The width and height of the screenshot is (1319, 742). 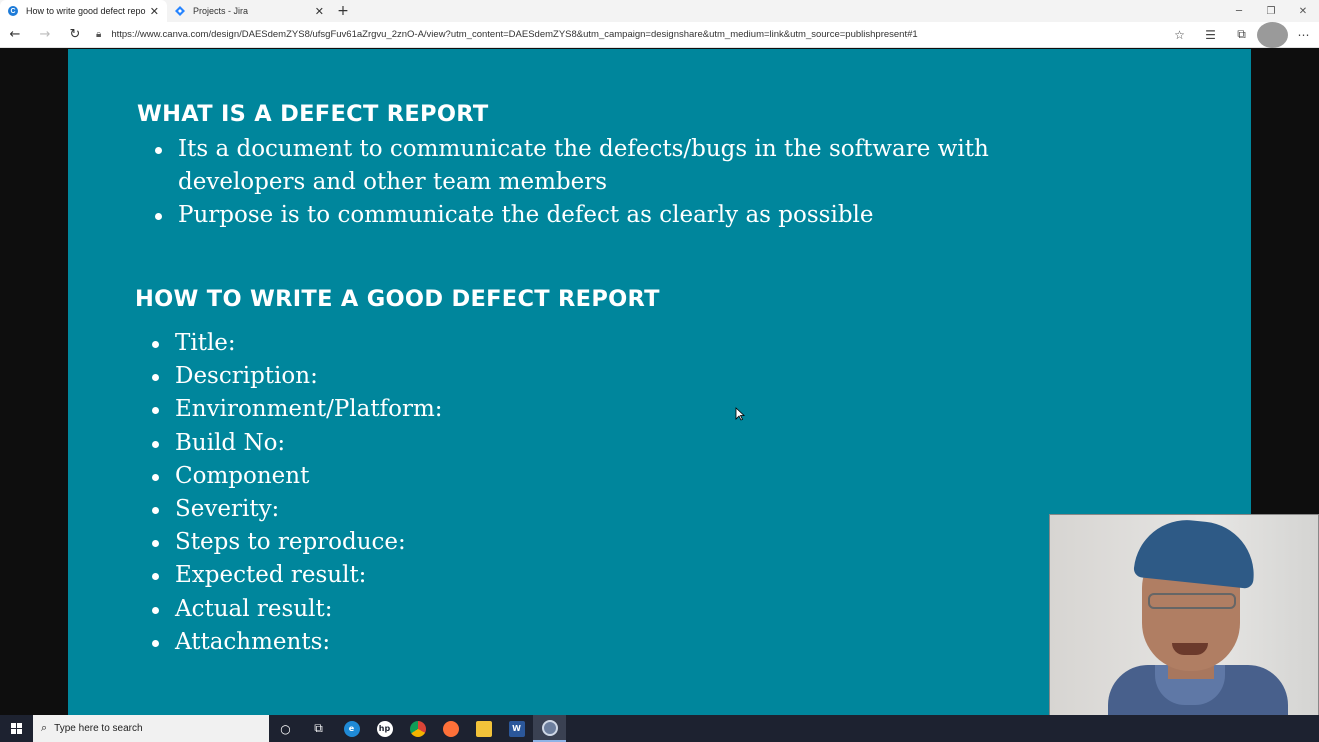 I want to click on search-placeholder: Type here to search, so click(x=98, y=728).